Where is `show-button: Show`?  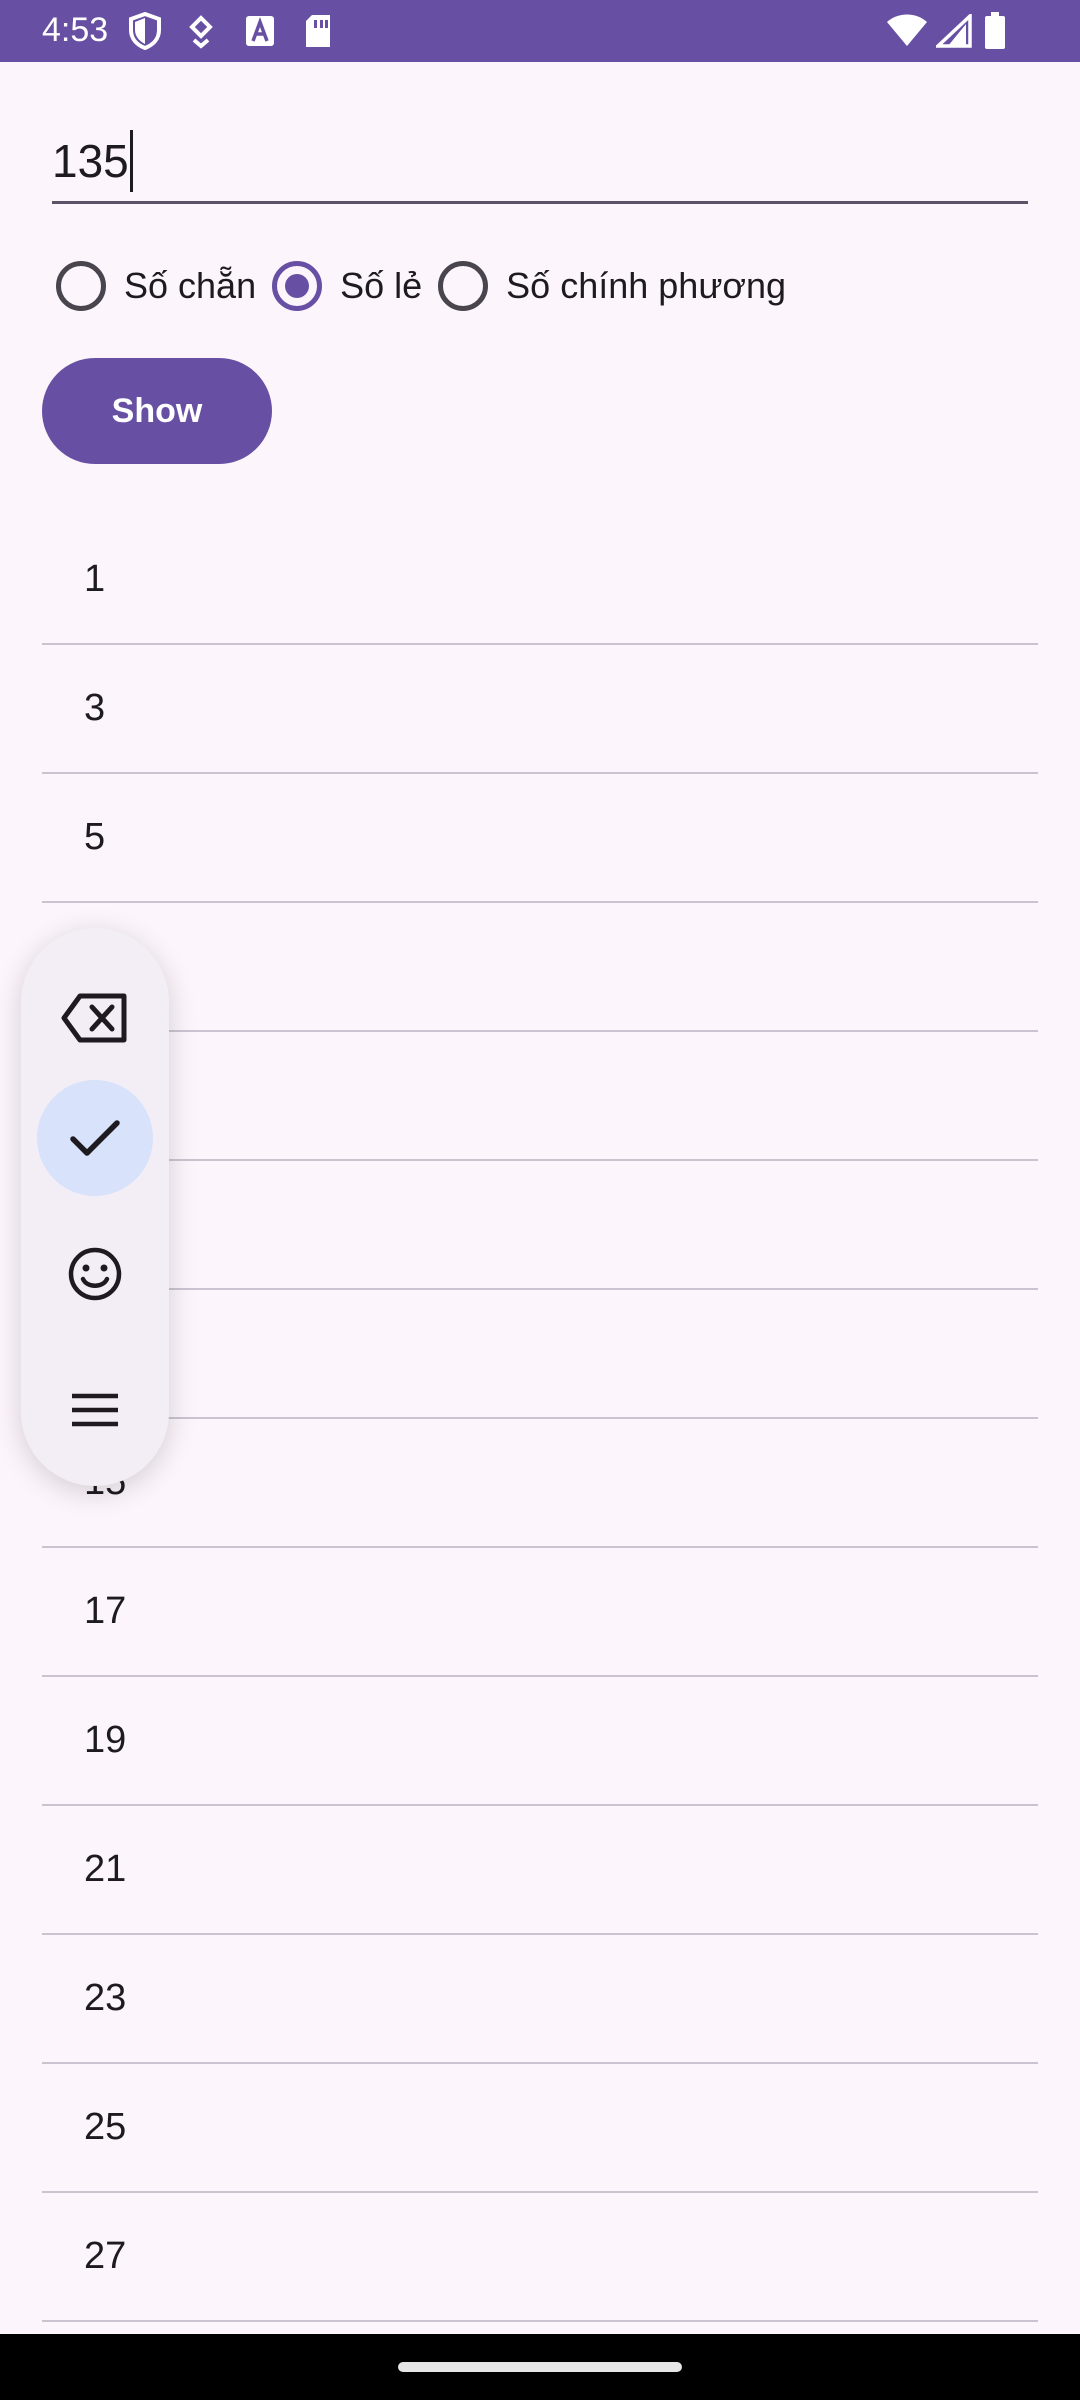
show-button: Show is located at coordinates (157, 411).